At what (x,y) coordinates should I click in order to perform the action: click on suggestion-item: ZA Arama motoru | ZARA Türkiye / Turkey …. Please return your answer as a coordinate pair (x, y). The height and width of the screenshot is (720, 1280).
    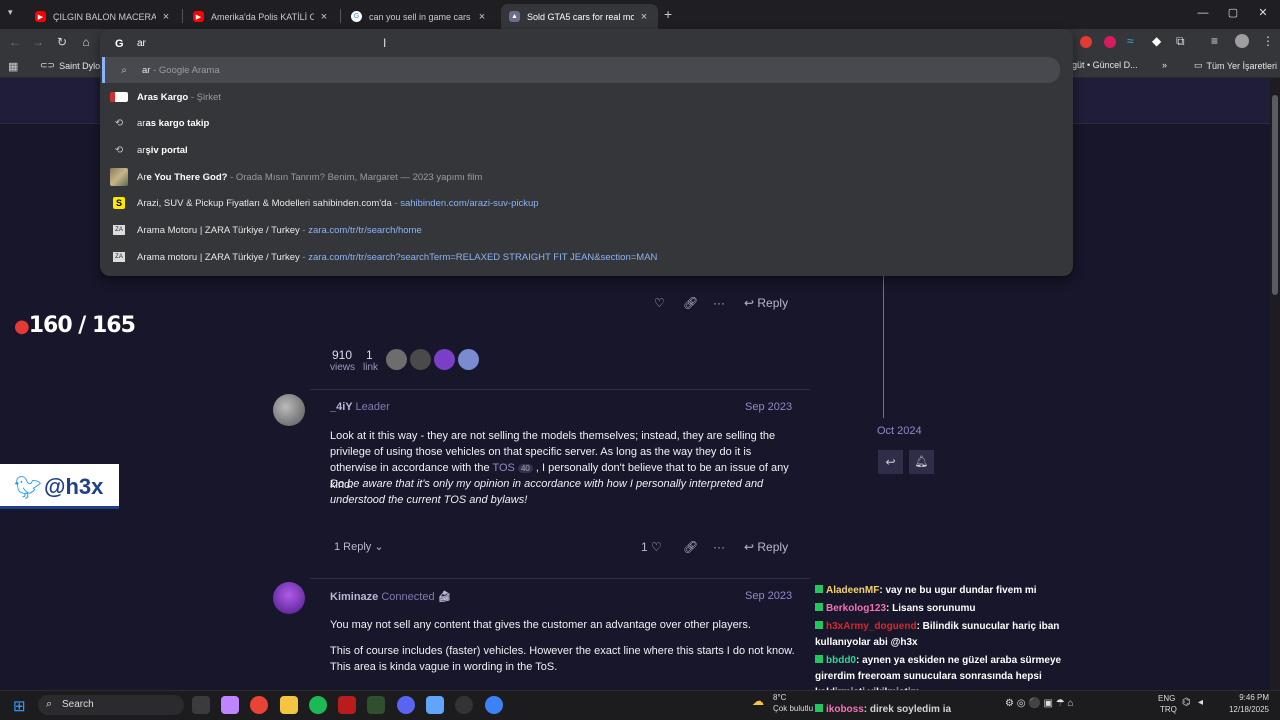
    Looking at the image, I should click on (586, 257).